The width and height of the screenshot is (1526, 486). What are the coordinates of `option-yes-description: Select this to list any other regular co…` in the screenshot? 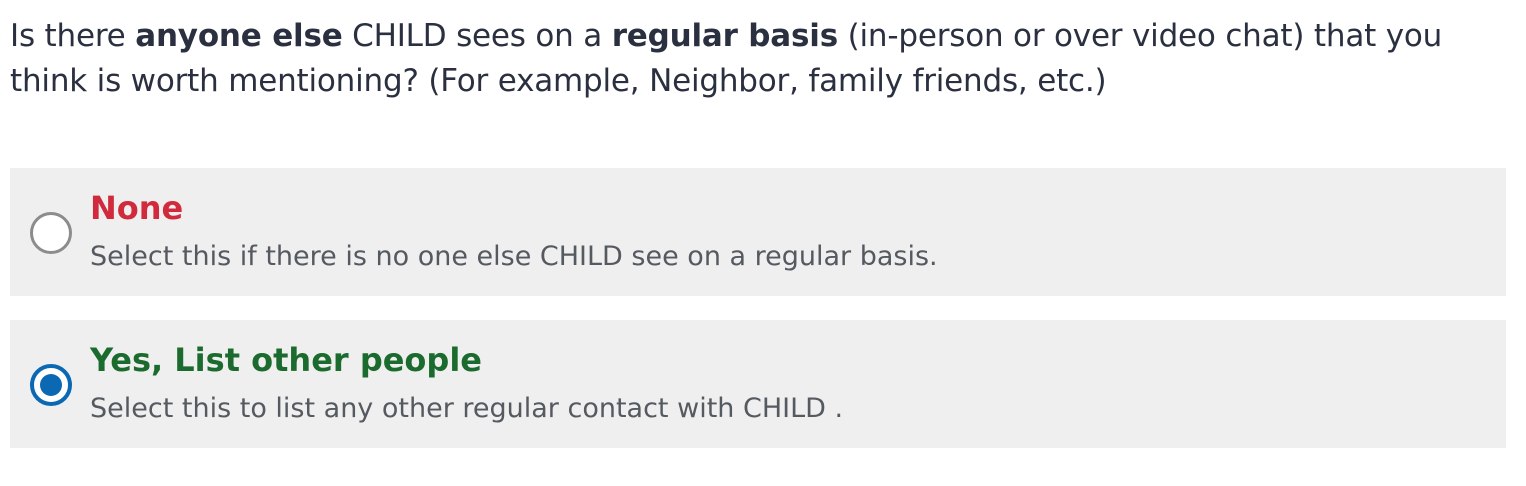 It's located at (467, 408).